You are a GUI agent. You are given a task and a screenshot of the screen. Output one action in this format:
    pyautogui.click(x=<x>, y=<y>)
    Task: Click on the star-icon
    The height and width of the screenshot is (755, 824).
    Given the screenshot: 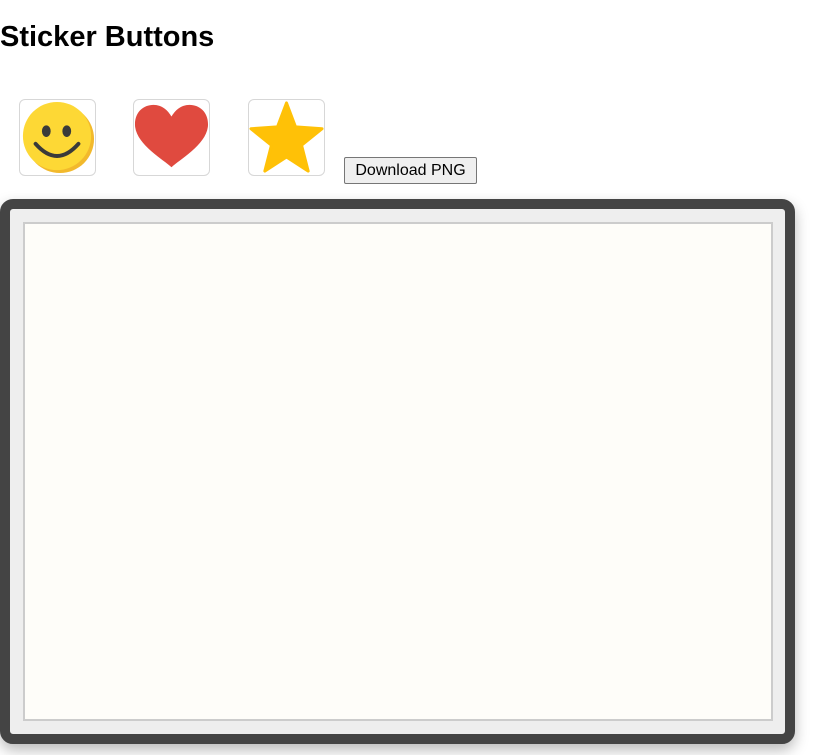 What is the action you would take?
    pyautogui.click(x=286, y=137)
    